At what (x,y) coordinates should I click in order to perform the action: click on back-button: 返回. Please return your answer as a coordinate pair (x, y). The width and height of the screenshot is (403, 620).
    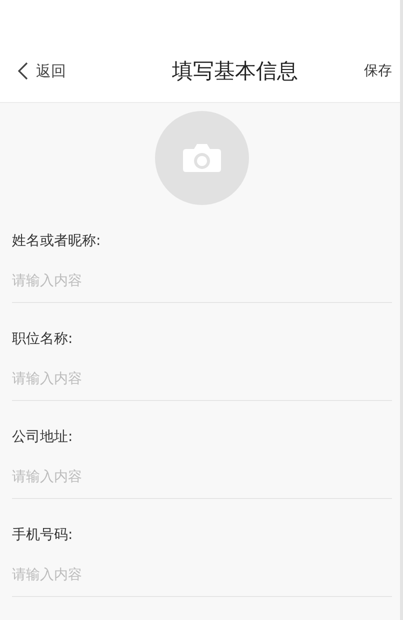
    Looking at the image, I should click on (42, 71).